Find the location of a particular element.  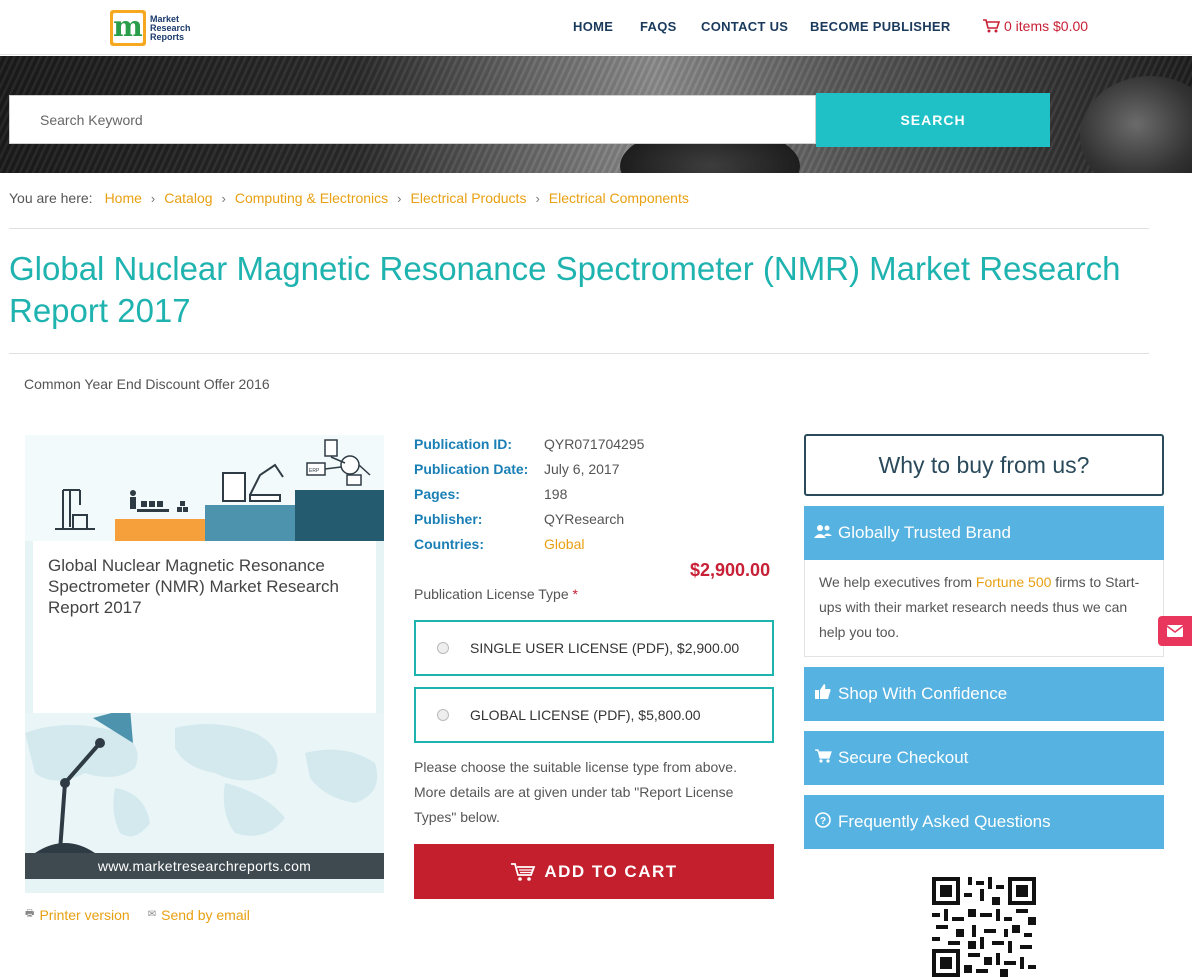

detail-value: July 6, 2017 is located at coordinates (582, 469).